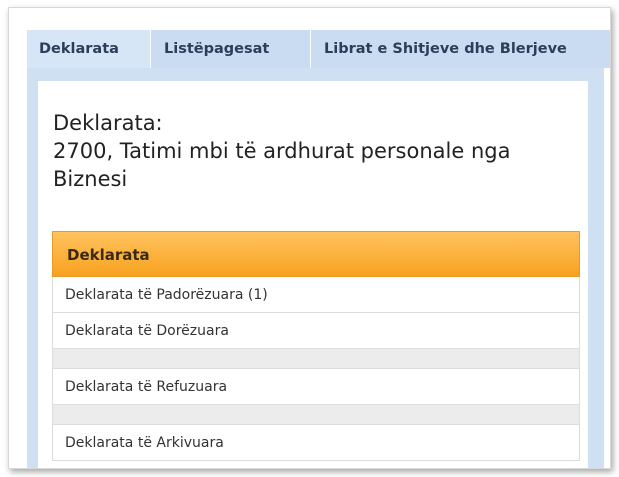  Describe the element at coordinates (316, 443) in the screenshot. I see `link-archived-declarations: Deklarata të Arkivuara` at that location.